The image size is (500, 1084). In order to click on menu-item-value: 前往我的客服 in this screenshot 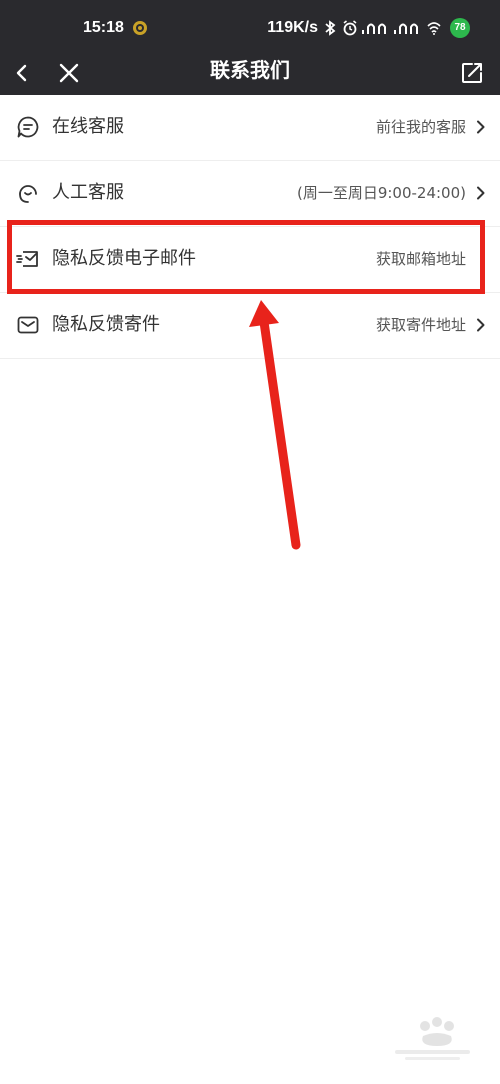, I will do `click(420, 127)`.